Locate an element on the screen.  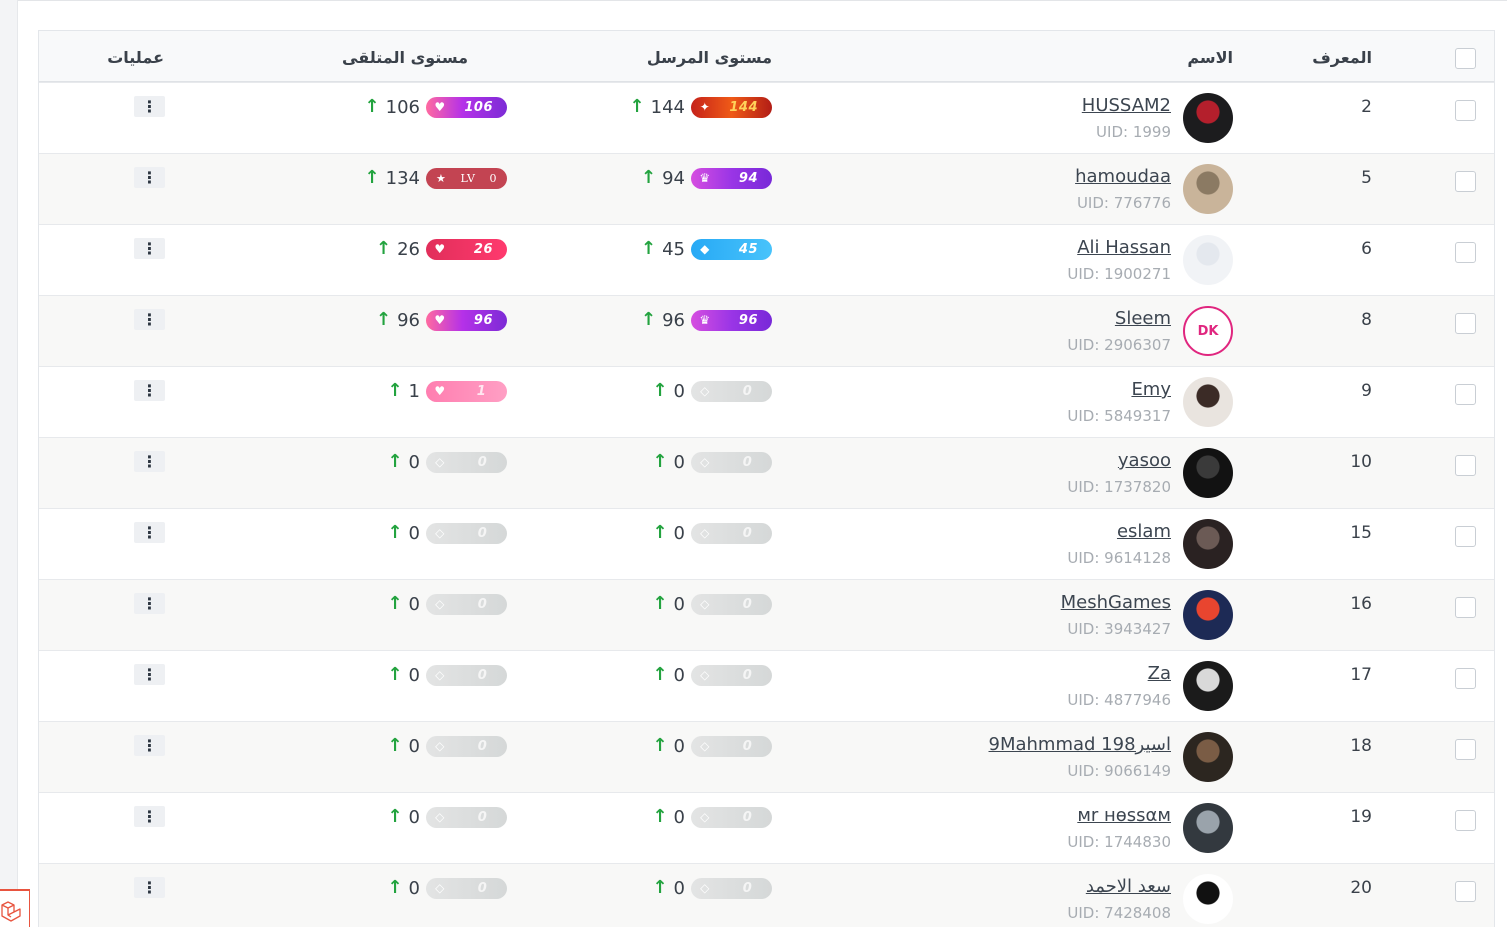
receiver-level-value: 106 is located at coordinates (402, 107).